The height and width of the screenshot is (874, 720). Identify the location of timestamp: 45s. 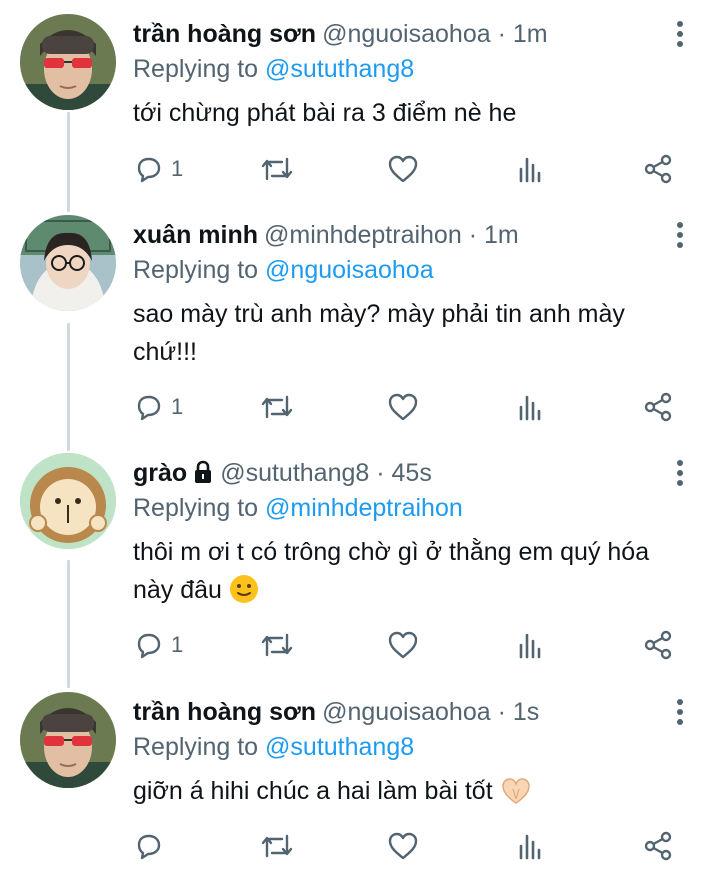
(412, 473).